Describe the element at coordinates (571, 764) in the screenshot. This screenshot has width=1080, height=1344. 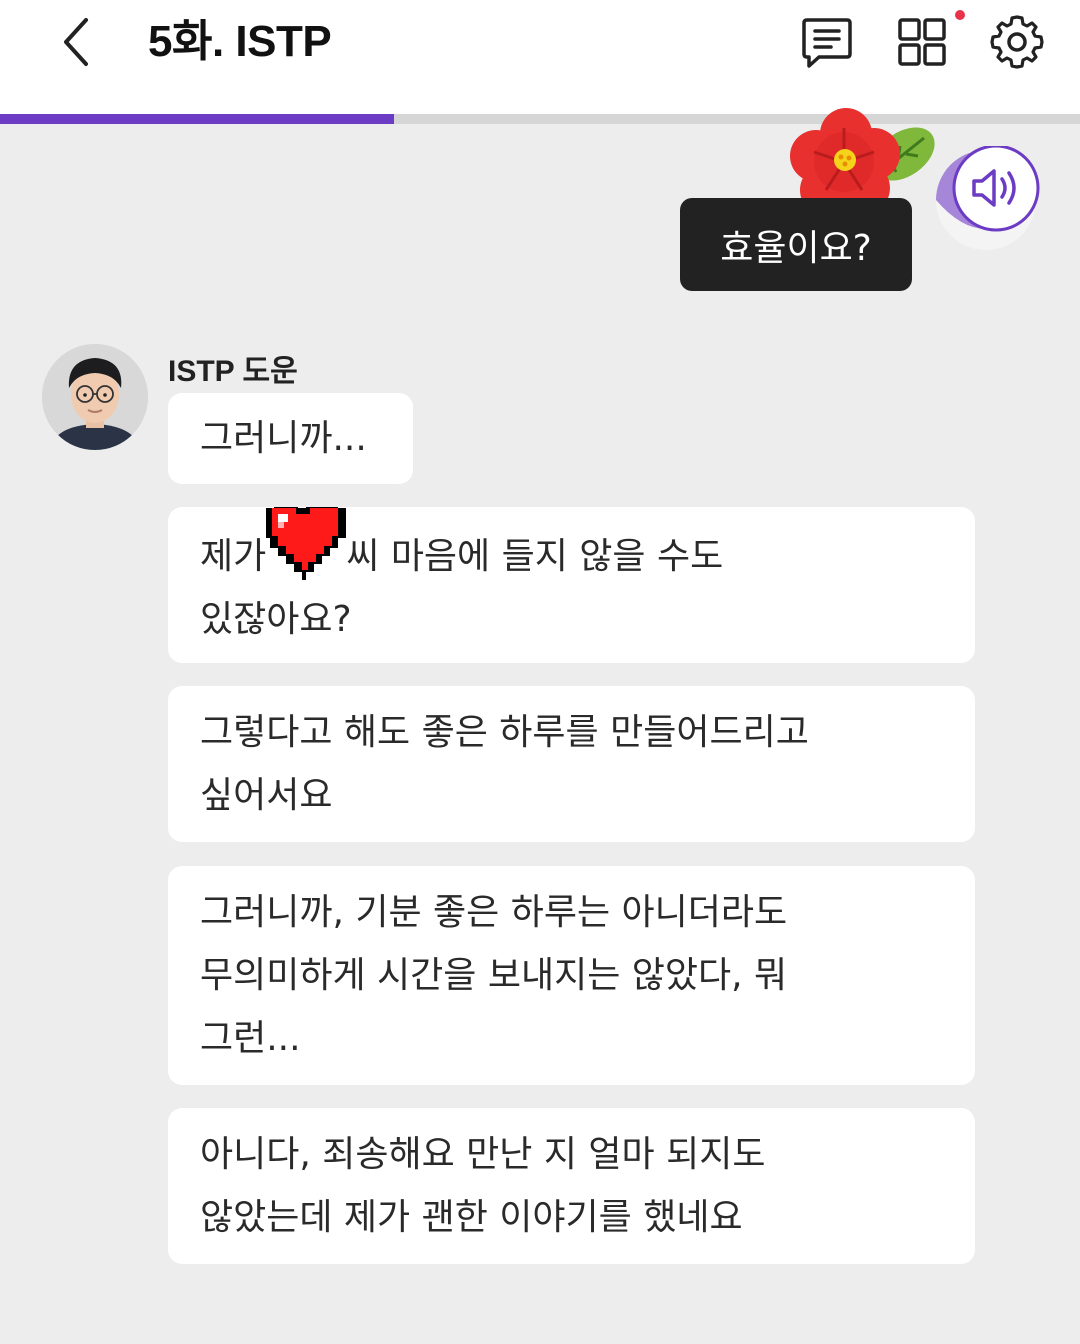
I see `chat-bubble: 그렇다고 해도 좋은 하루를 만들어드리고 싶어서요` at that location.